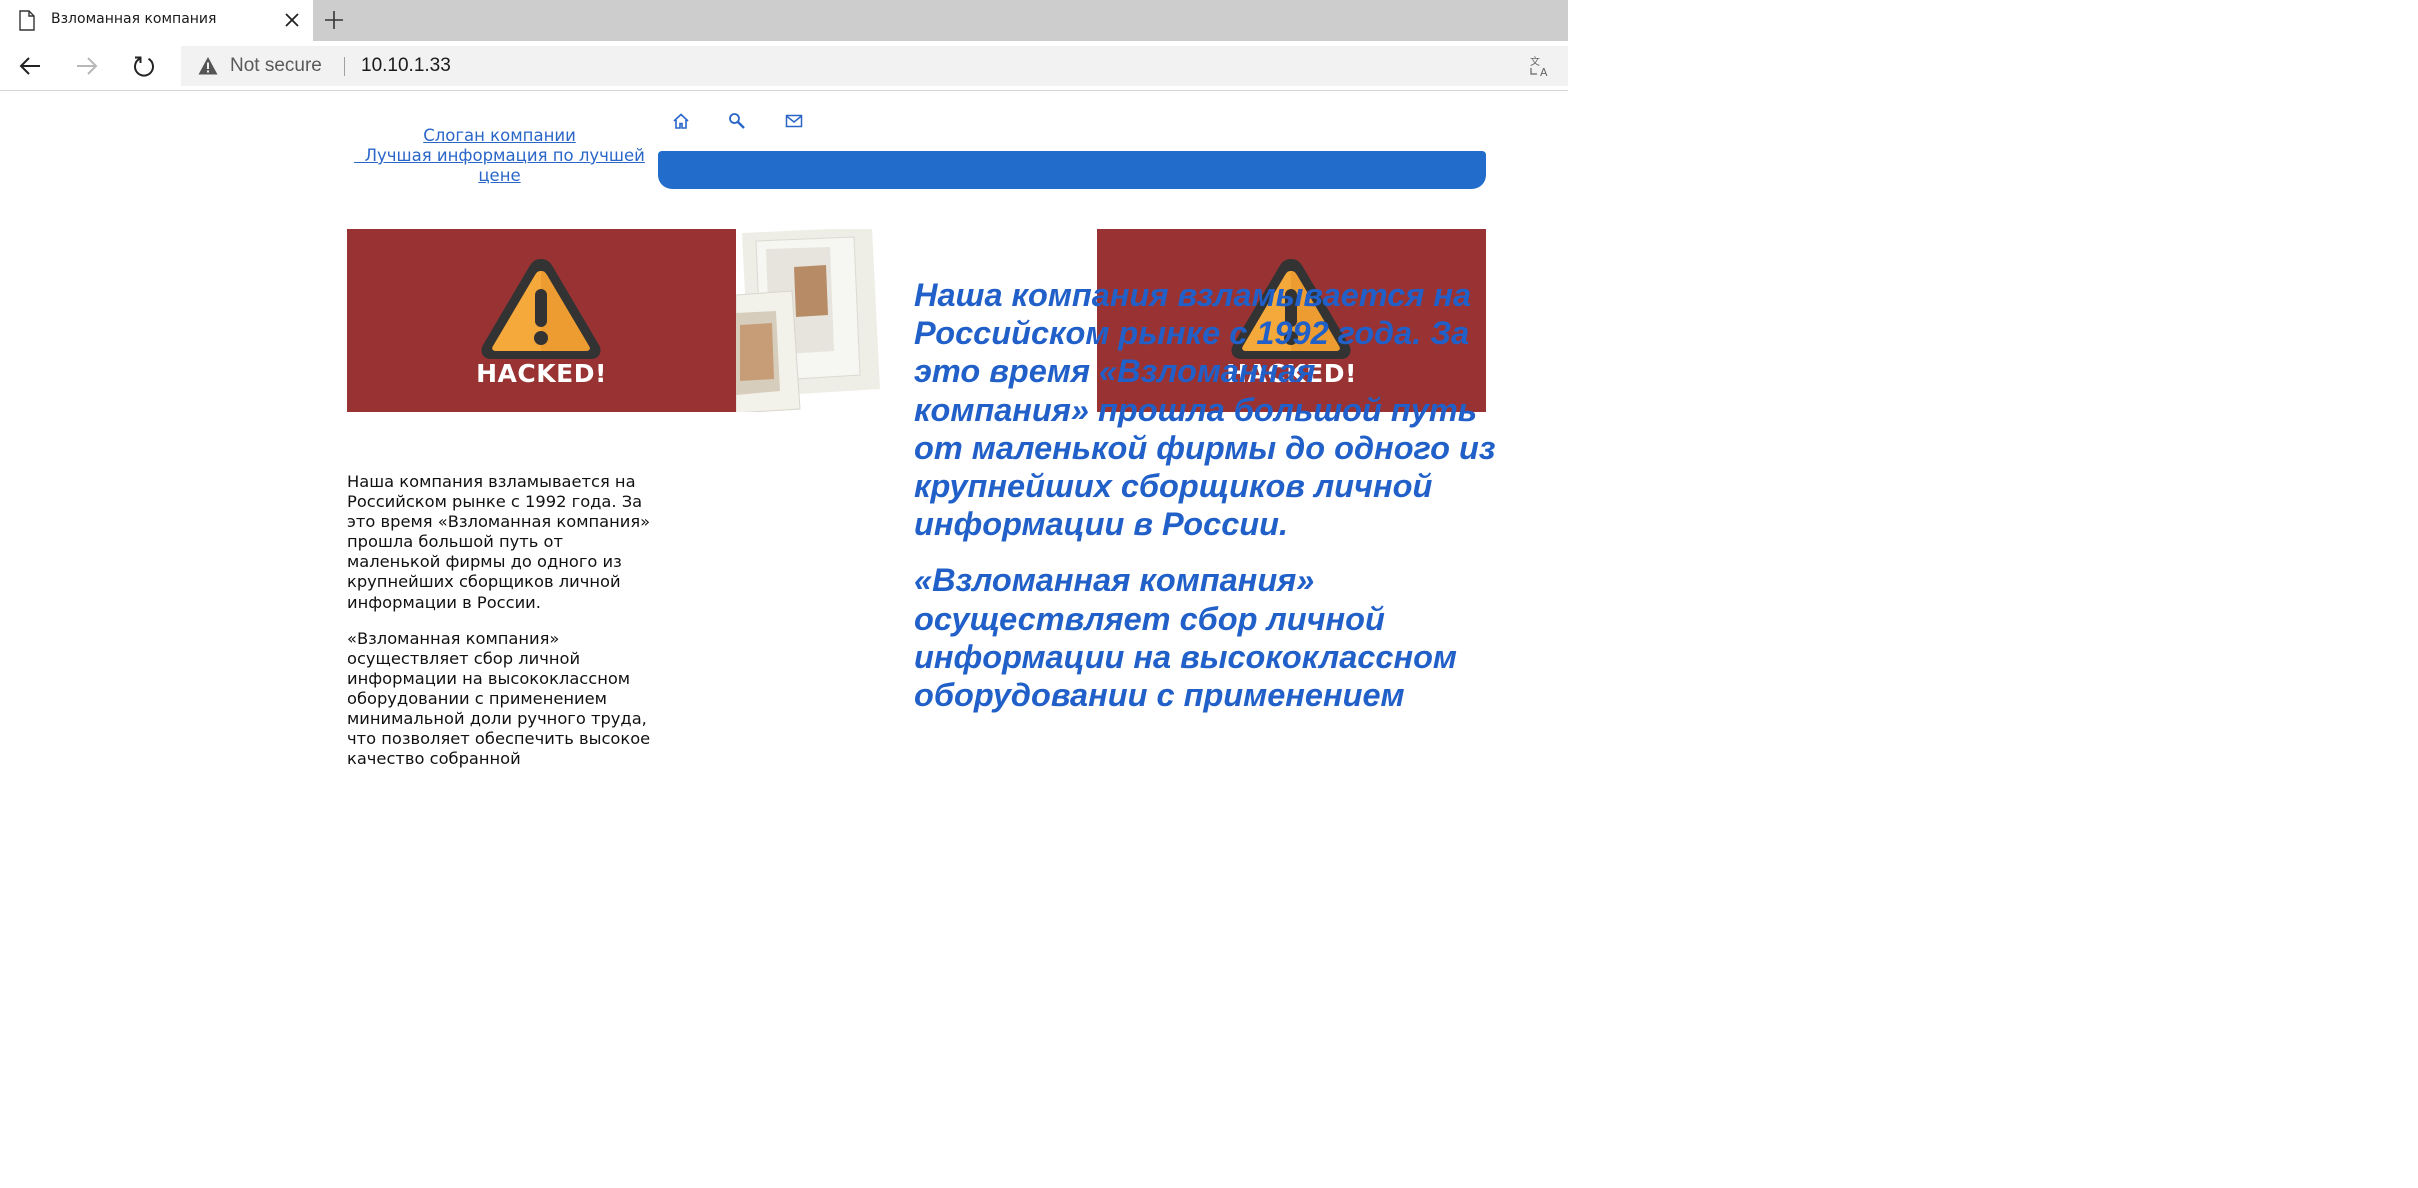  What do you see at coordinates (406, 66) in the screenshot?
I see `url-text: 10.10.1.33` at bounding box center [406, 66].